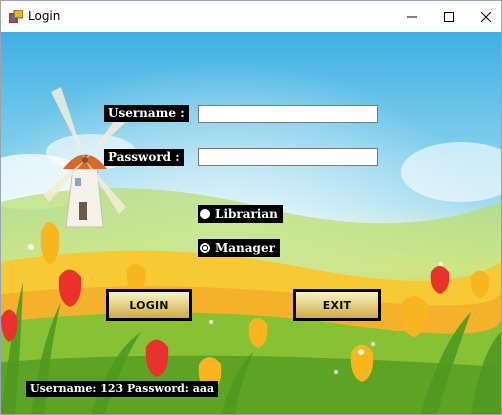 The height and width of the screenshot is (415, 502). I want to click on librarian-radio: Librarian, so click(240, 214).